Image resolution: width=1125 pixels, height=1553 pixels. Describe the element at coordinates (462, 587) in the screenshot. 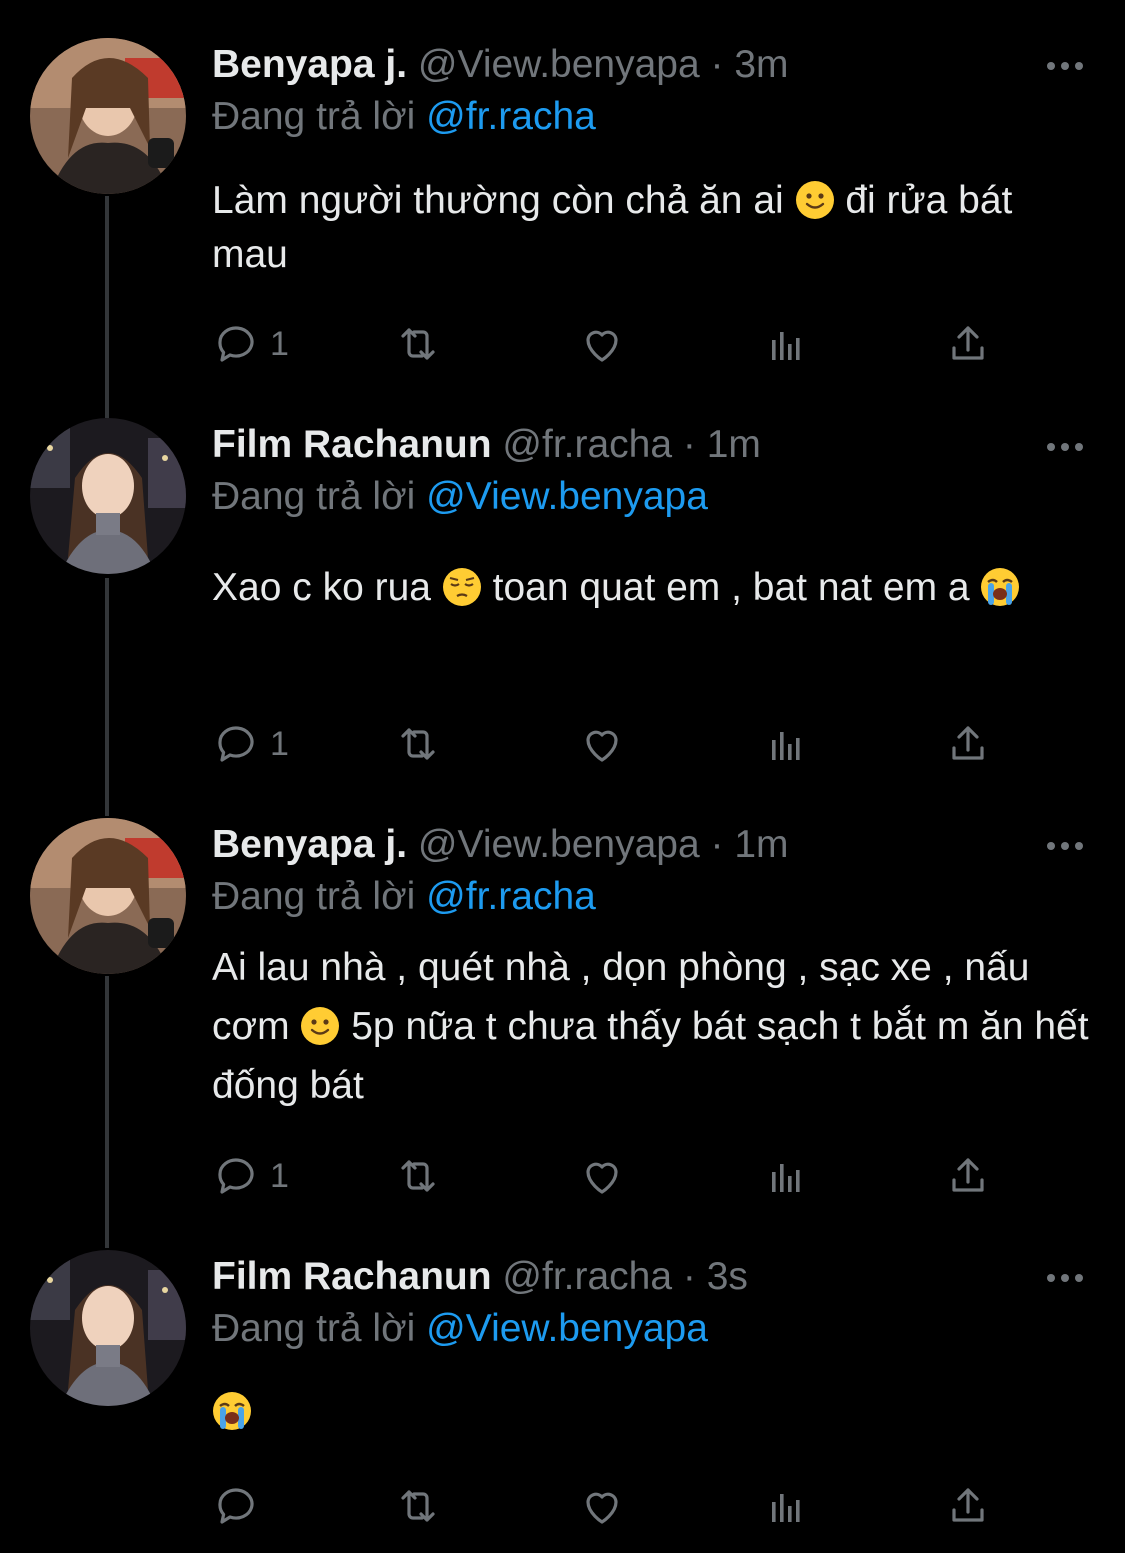

I see `pensive-face-emoji` at that location.